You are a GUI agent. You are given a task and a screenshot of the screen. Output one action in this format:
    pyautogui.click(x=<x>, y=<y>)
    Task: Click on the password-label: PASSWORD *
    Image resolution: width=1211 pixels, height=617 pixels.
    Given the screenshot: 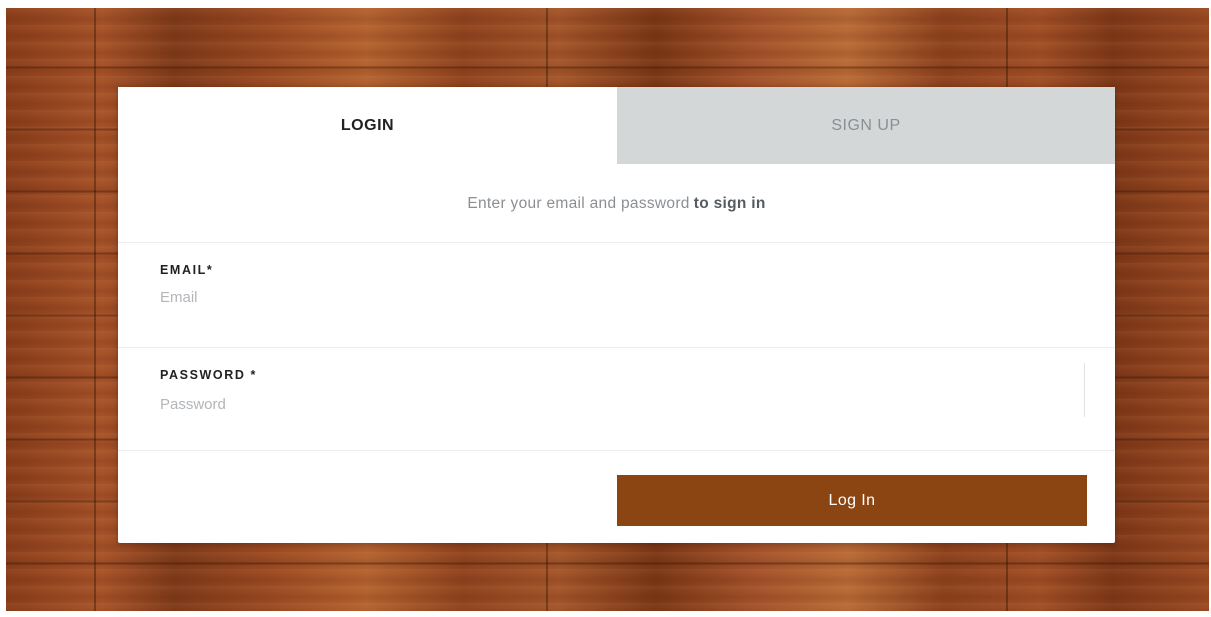 What is the action you would take?
    pyautogui.click(x=209, y=375)
    